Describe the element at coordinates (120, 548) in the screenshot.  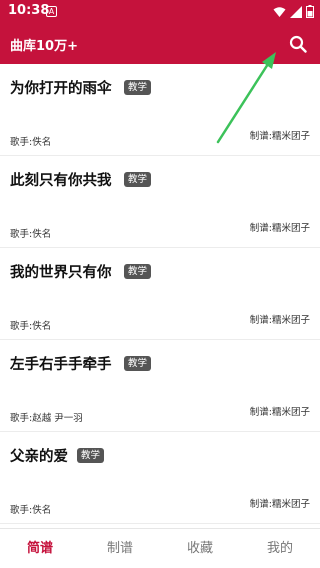
I see `nav-tab-zhipu: 制谱` at that location.